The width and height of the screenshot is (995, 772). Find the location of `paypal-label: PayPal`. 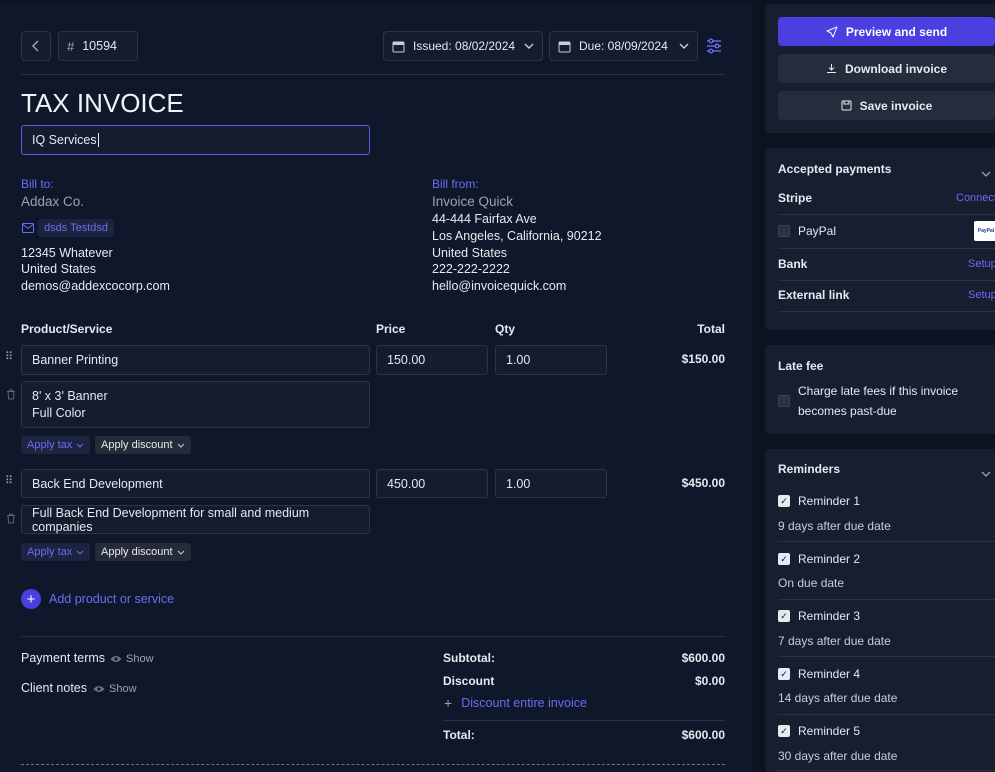

paypal-label: PayPal is located at coordinates (817, 231).